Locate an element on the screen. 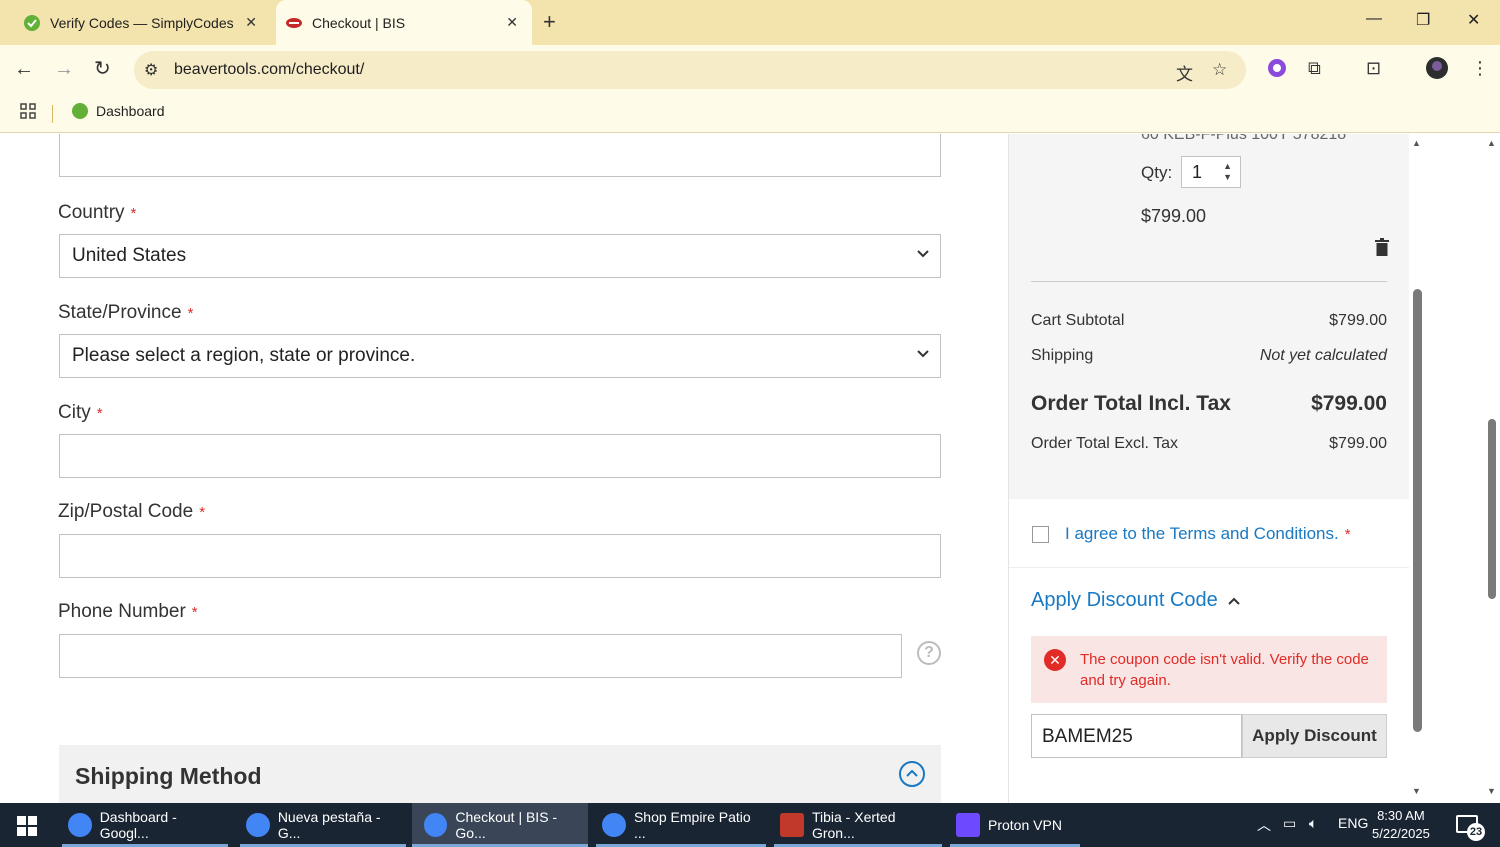  extension-purple-icon is located at coordinates (1277, 70).